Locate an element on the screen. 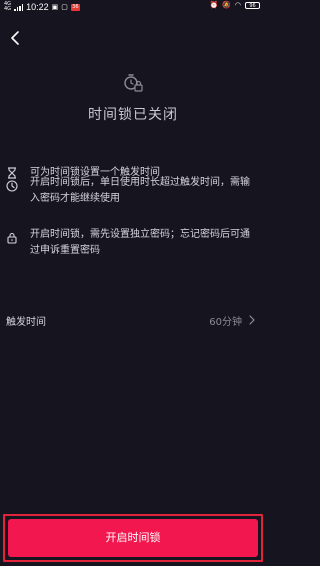 This screenshot has width=320, height=566. info-item-clock-row: 开启时间锁后，单日使用时长超过触发时间，需输入密码才能继续使用 is located at coordinates (133, 191).